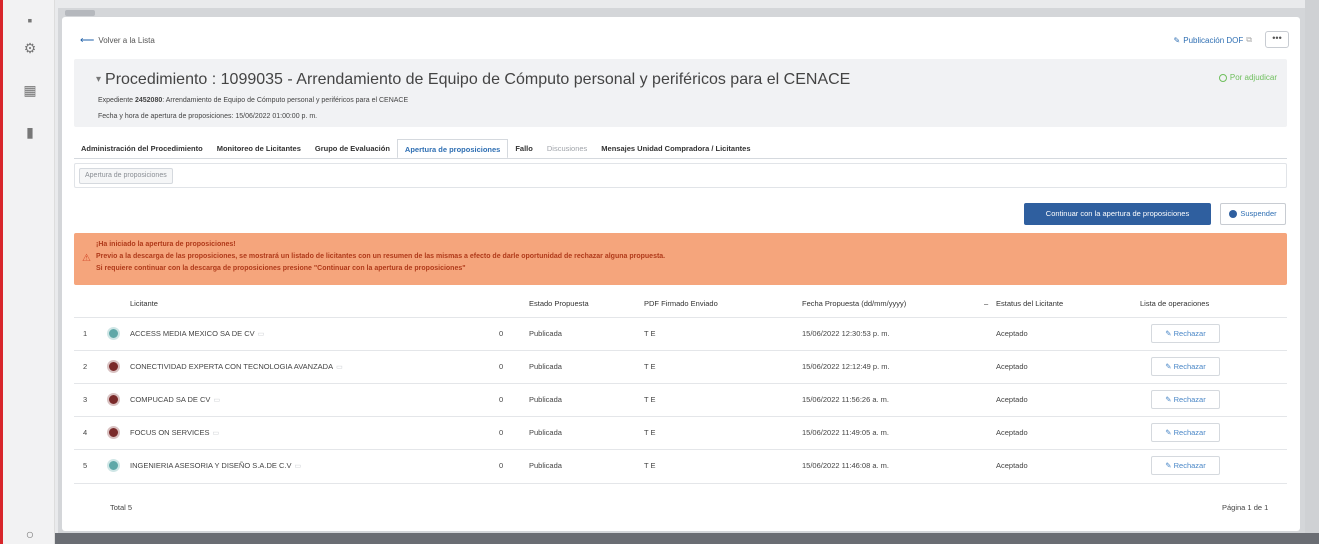  Describe the element at coordinates (30, 20) in the screenshot. I see `menu-icon: ▪` at that location.